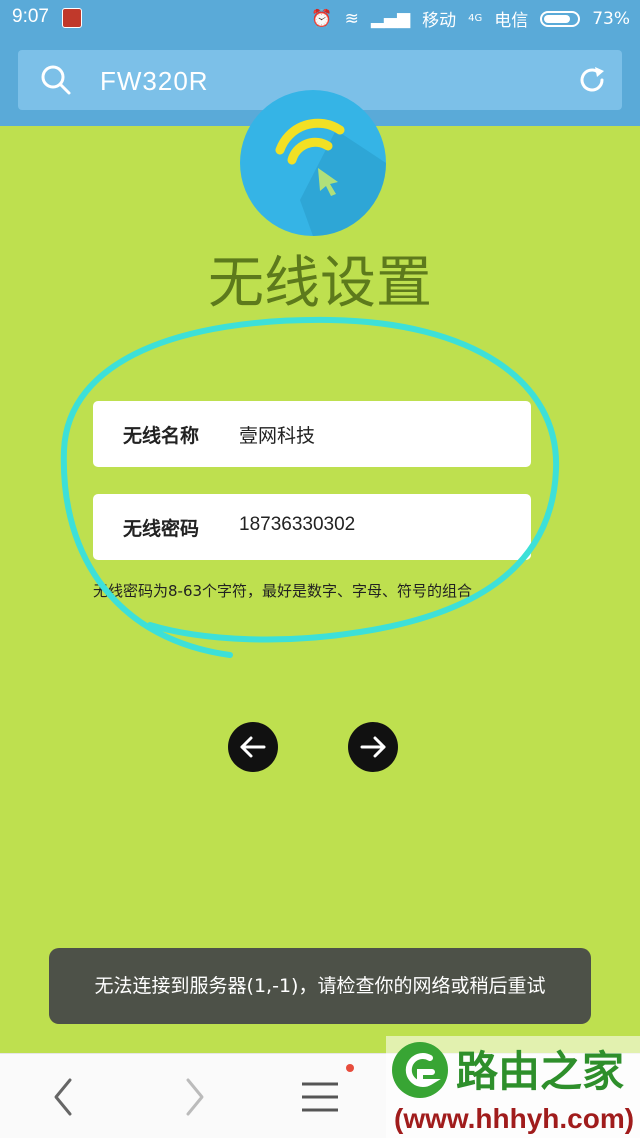  Describe the element at coordinates (277, 434) in the screenshot. I see `wireless-name-value: 壹网科技` at that location.